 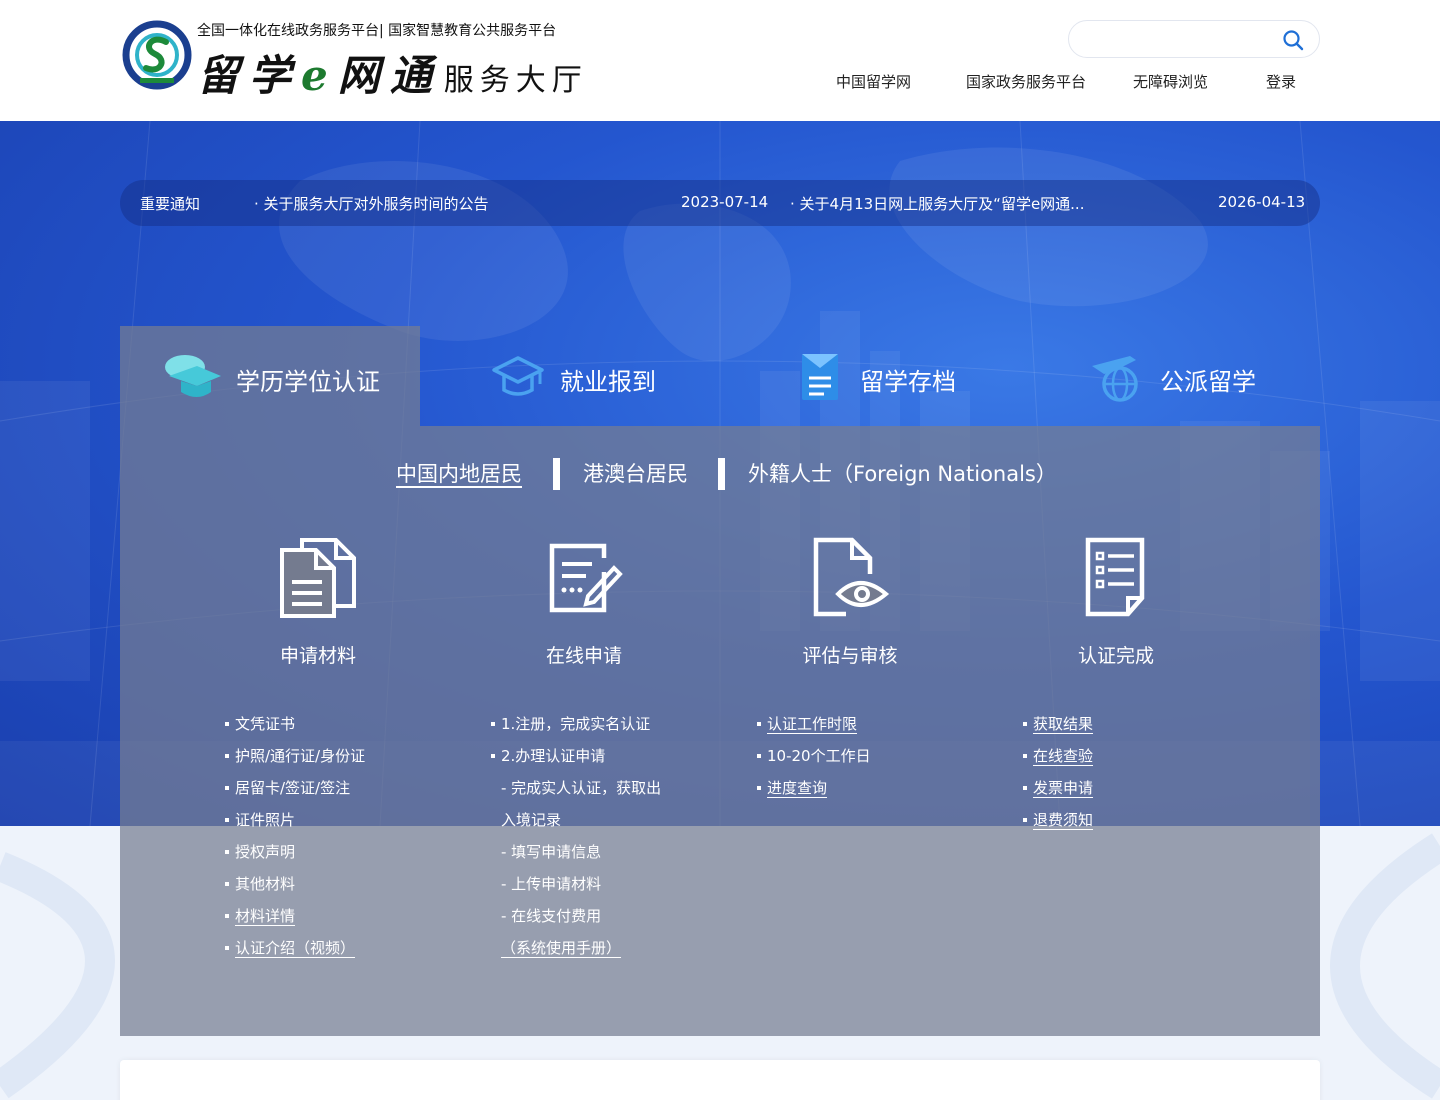 I want to click on list-item: 认证介绍（视频）, so click(x=294, y=948).